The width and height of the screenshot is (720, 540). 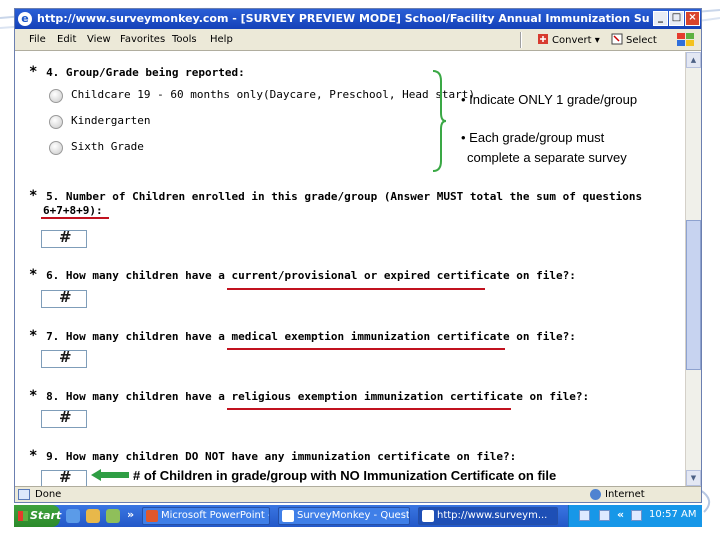 What do you see at coordinates (547, 157) in the screenshot?
I see `note-separate-survey-line2: complete a separate survey` at bounding box center [547, 157].